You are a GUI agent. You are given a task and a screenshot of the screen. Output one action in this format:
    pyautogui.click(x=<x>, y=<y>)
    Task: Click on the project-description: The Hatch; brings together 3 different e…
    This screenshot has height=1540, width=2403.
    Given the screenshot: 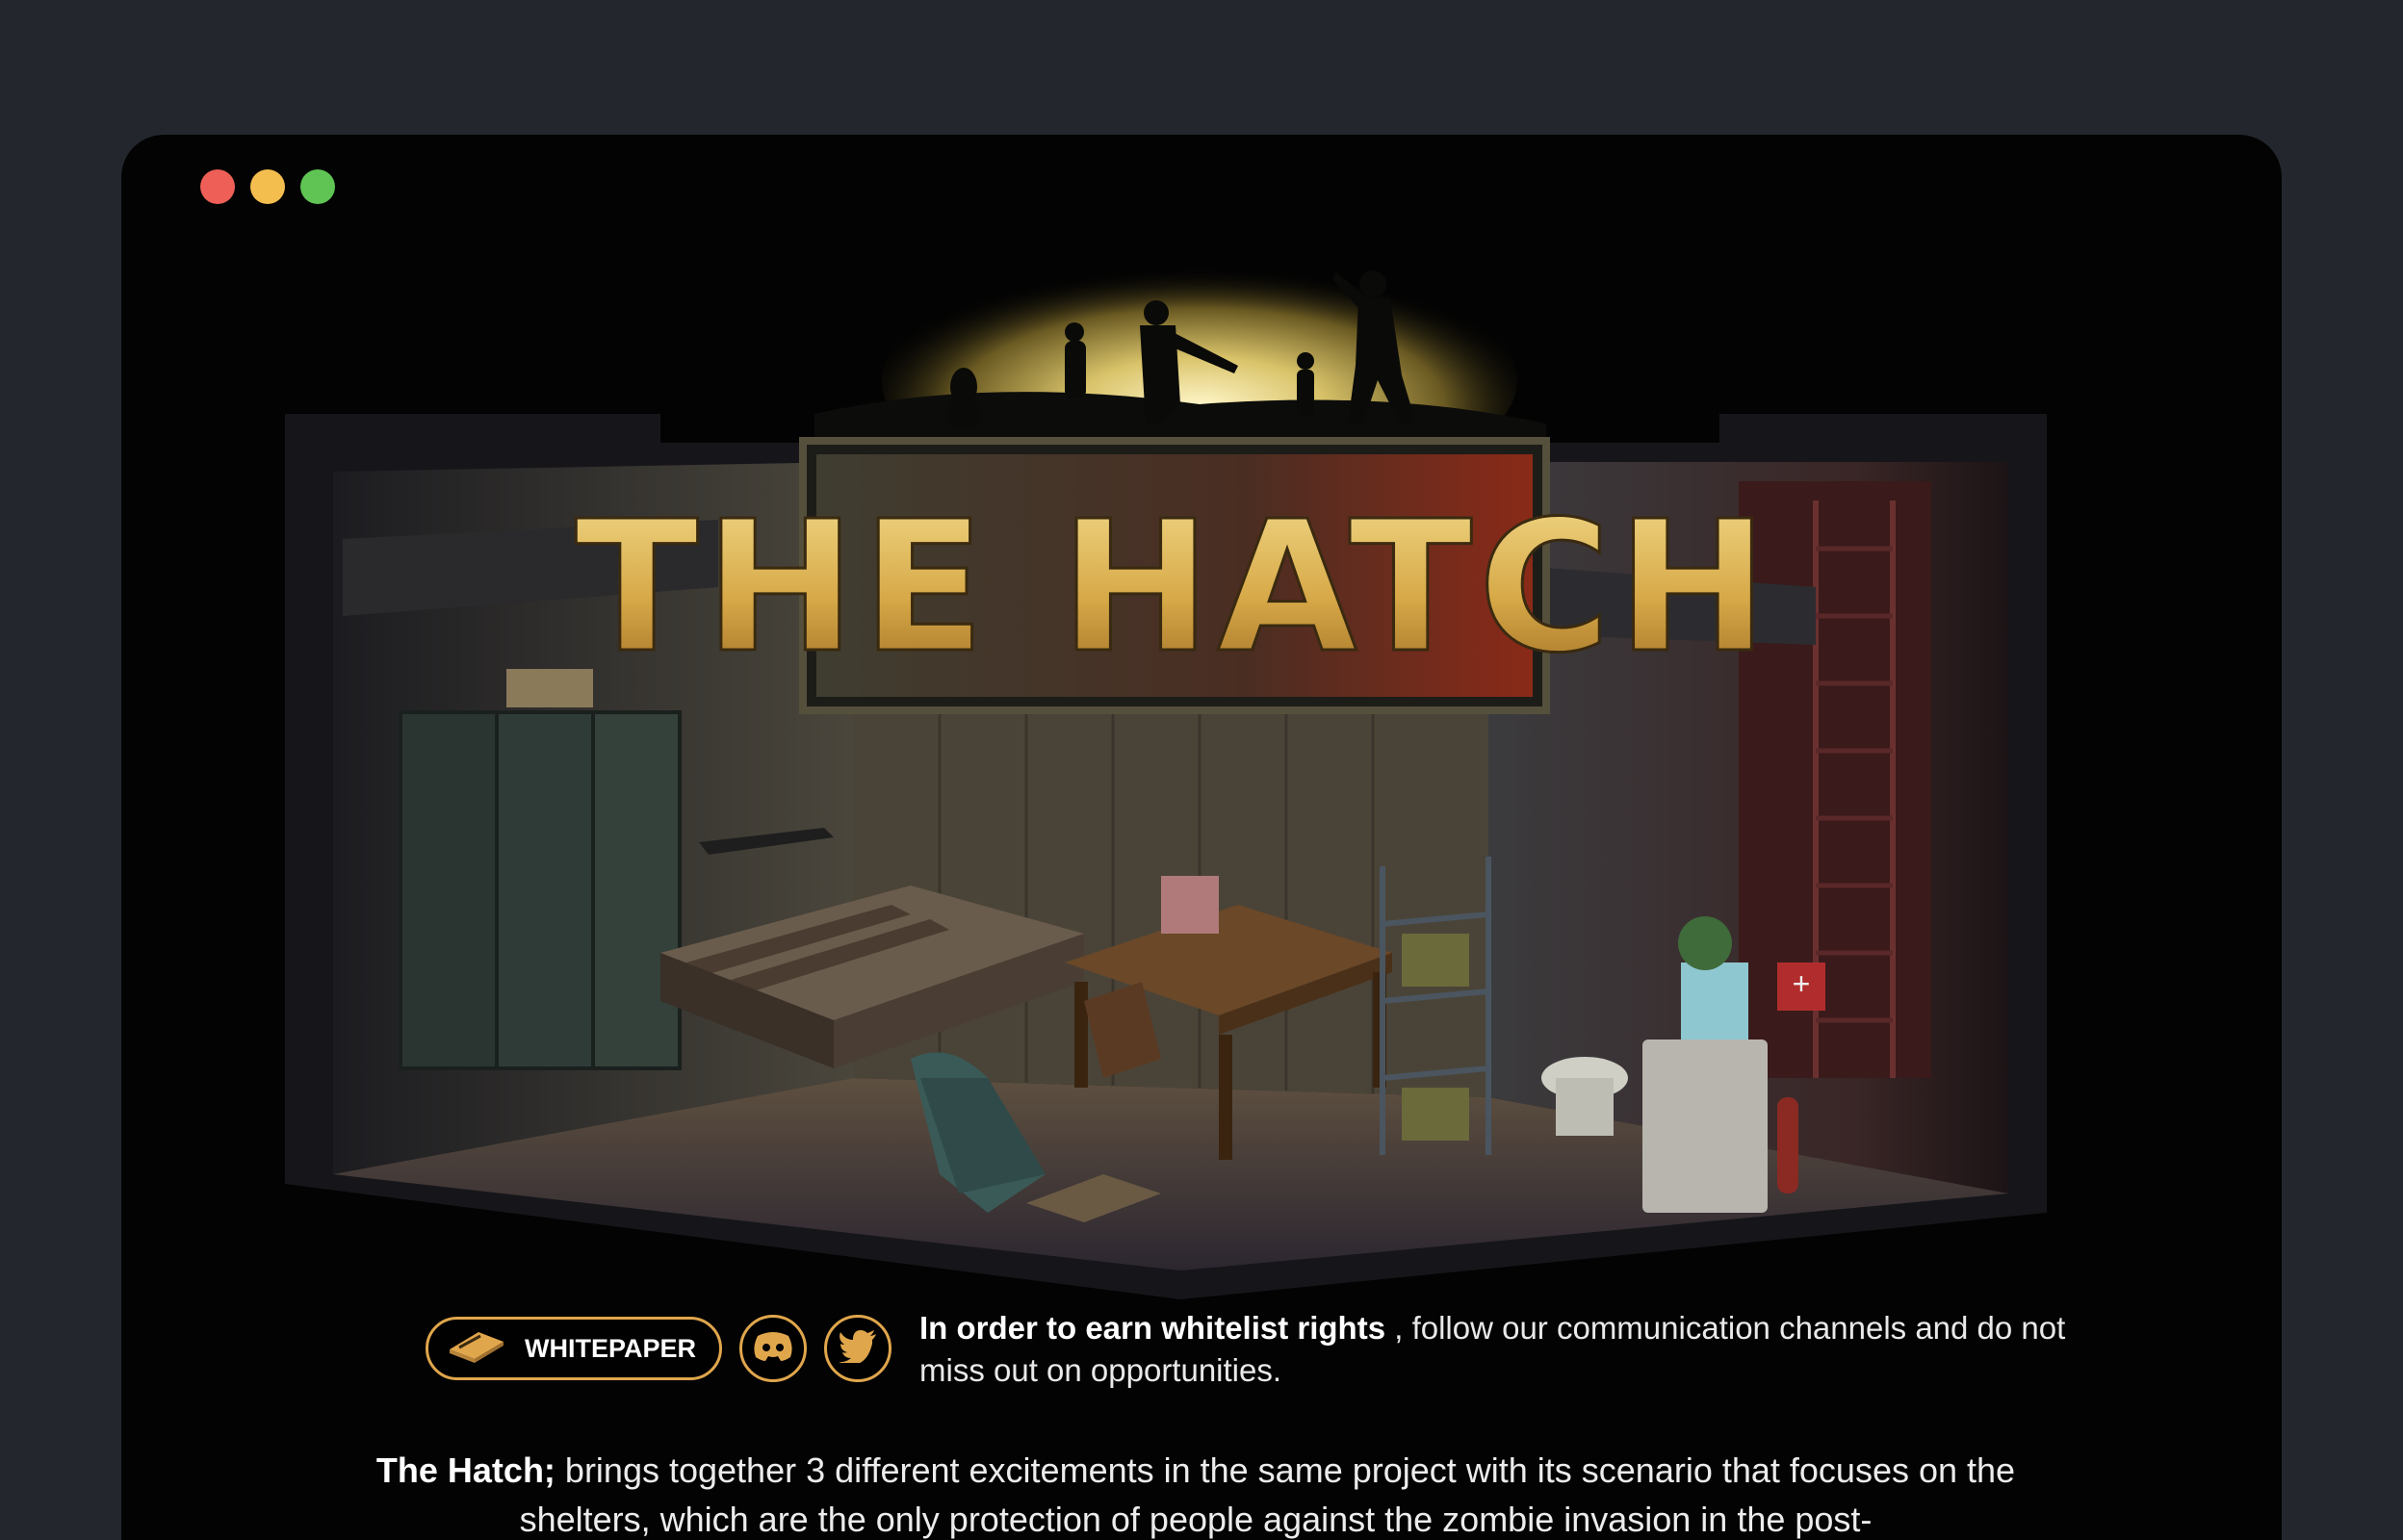 What is the action you would take?
    pyautogui.click(x=1196, y=1493)
    